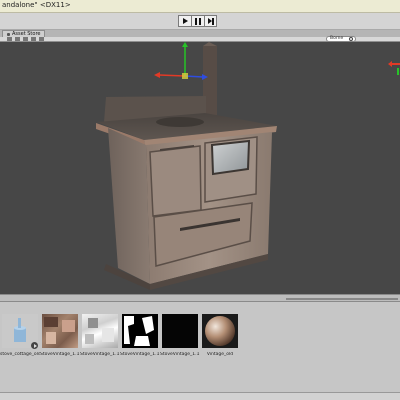 This screenshot has width=400, height=400. Describe the element at coordinates (185, 76) in the screenshot. I see `gizmo-center` at that location.